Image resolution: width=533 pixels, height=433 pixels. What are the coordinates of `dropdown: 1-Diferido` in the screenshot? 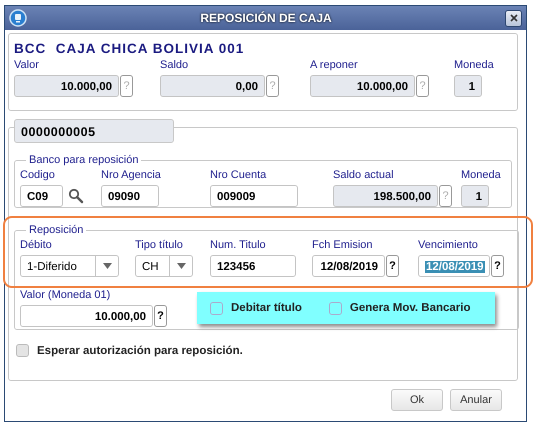 It's located at (69, 266).